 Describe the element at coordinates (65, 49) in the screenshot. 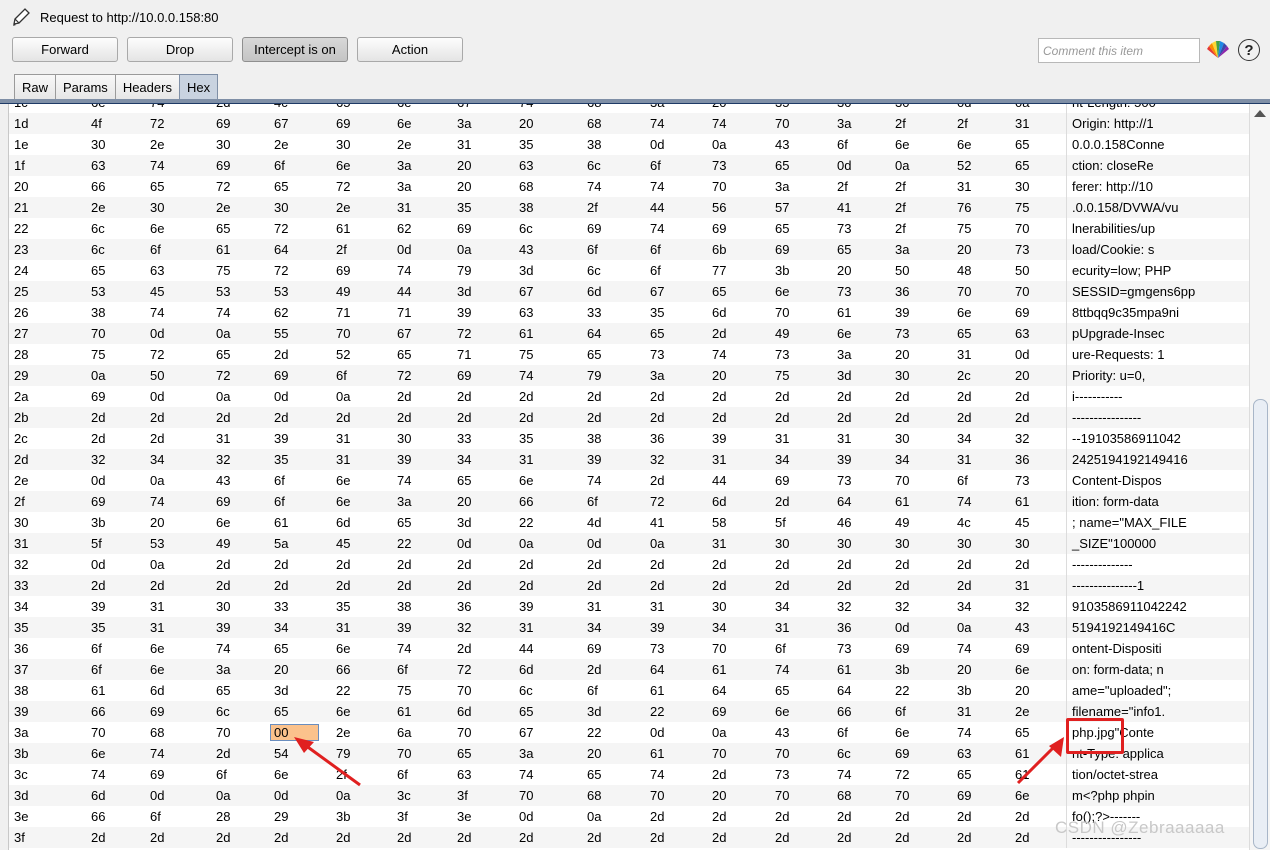

I see `forward-button: Forward` at that location.